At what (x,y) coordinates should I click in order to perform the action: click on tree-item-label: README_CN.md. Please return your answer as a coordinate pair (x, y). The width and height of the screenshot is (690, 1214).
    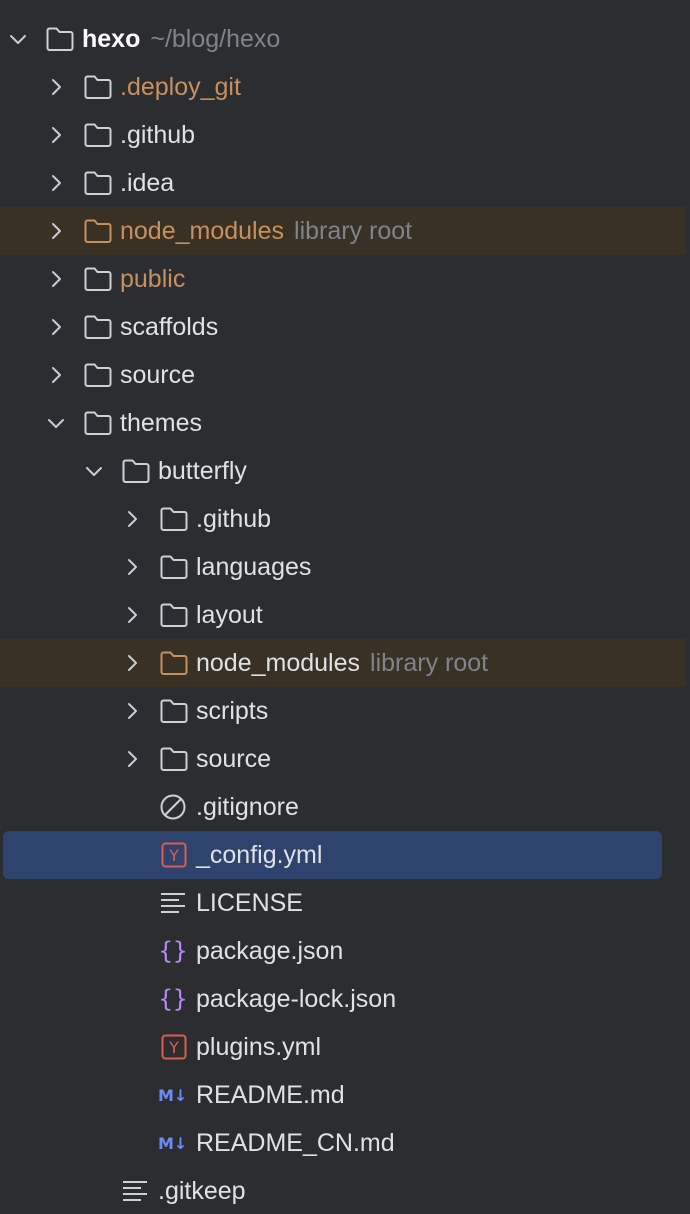
    Looking at the image, I should click on (295, 1143).